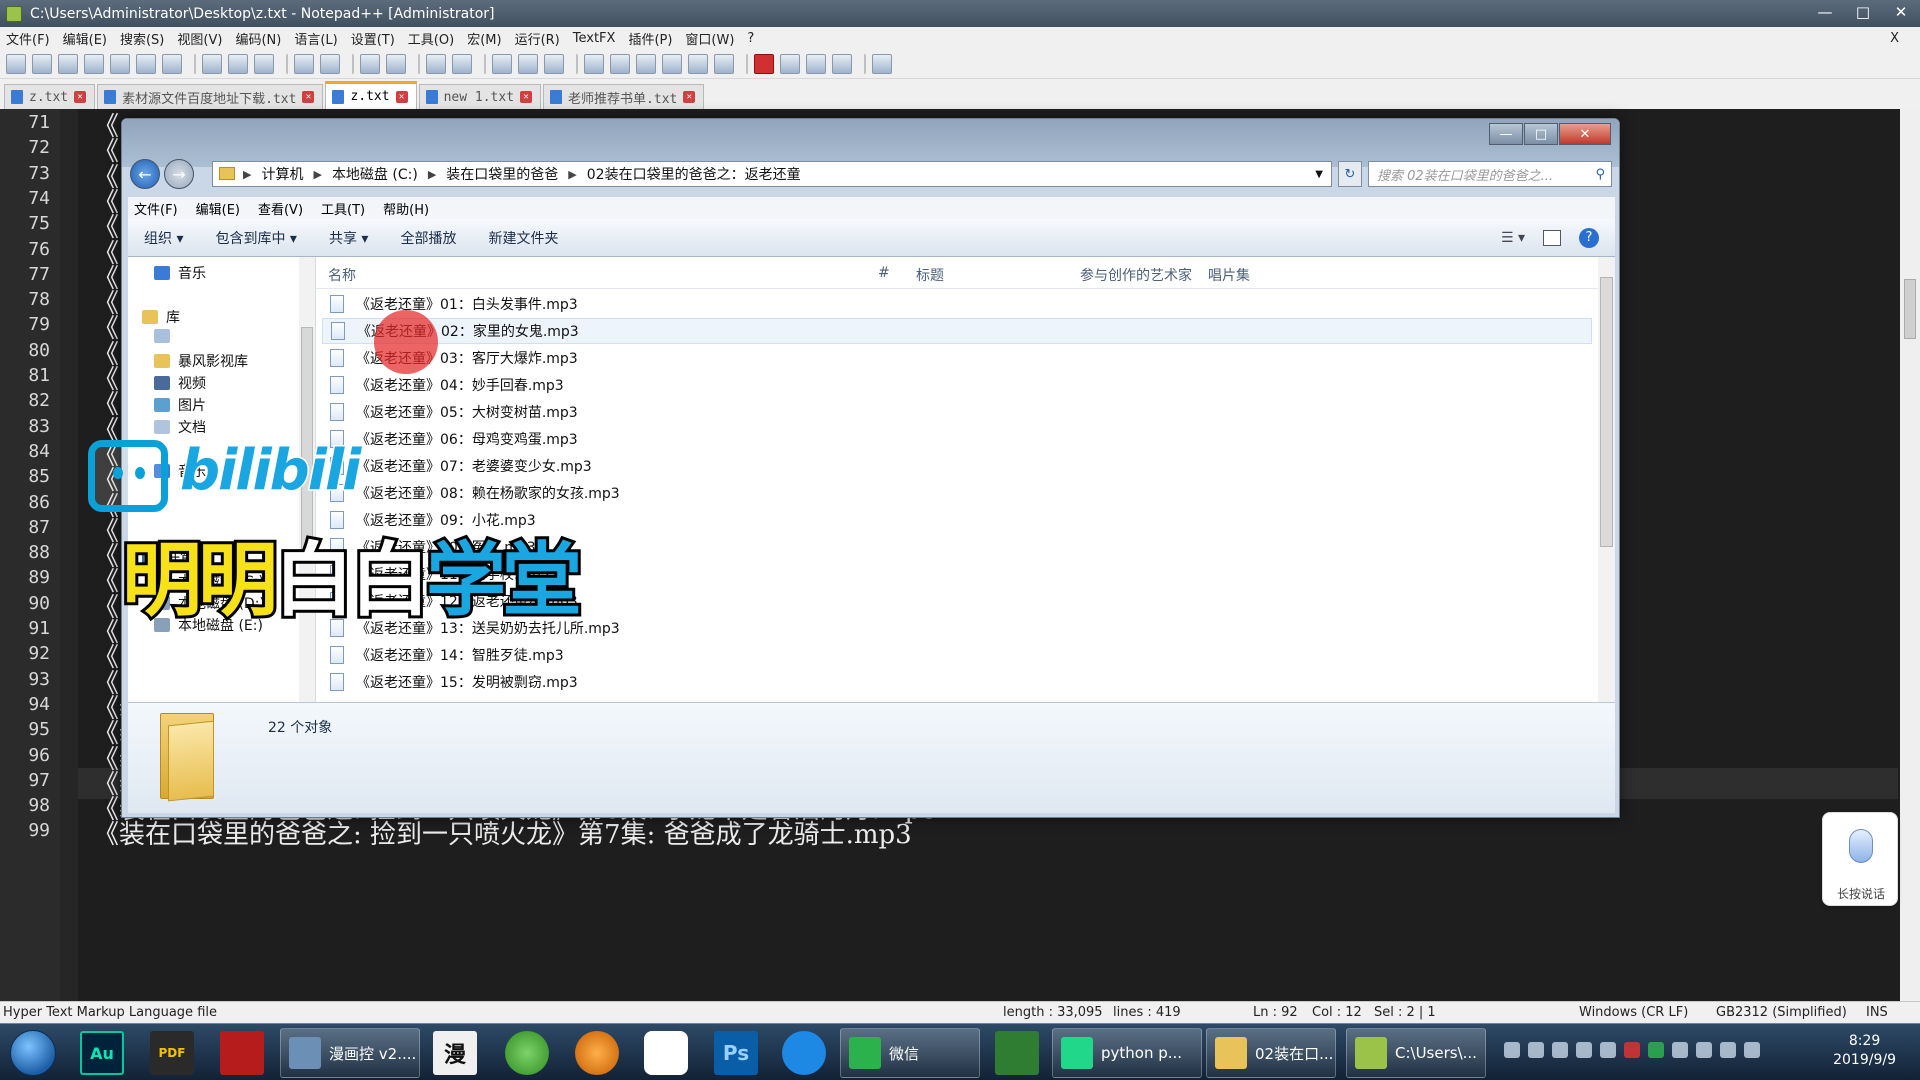  I want to click on menu-item: 搜索(S), so click(142, 38).